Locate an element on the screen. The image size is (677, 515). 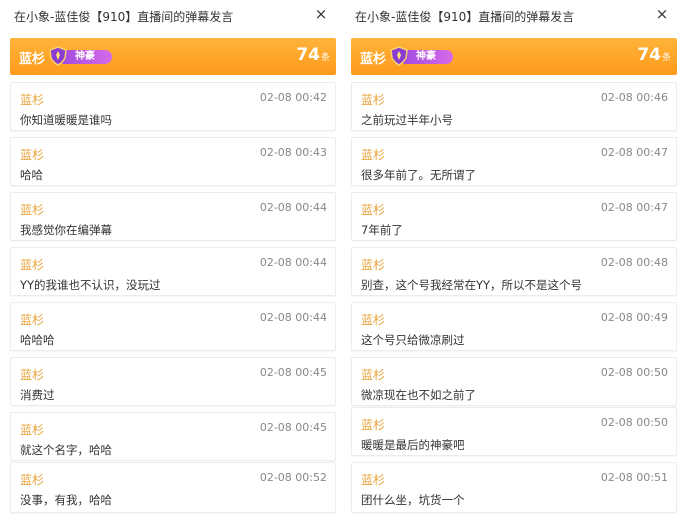
list-item: 蓝杉 02-08 00:48 别查，这个号我经常在YY，所以不是这个号 is located at coordinates (514, 271).